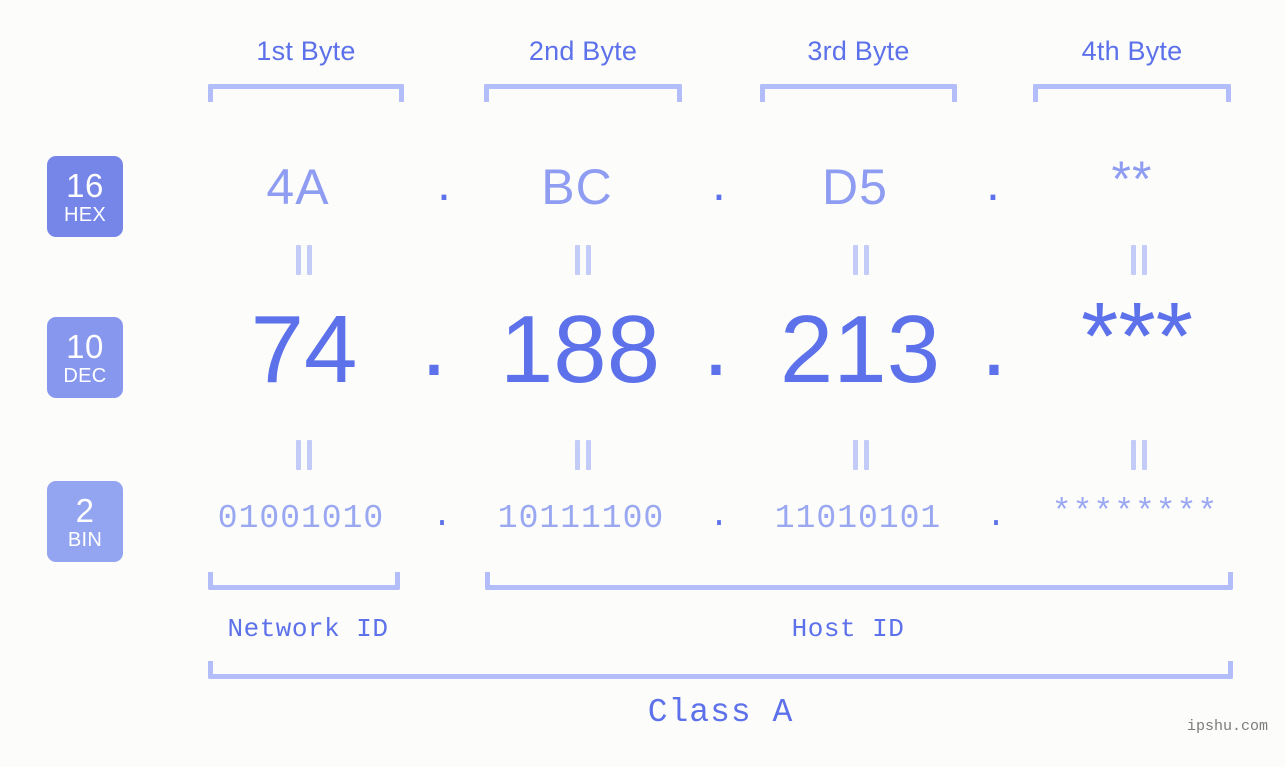 The width and height of the screenshot is (1285, 767). I want to click on bin-value-byte-4: ********, so click(1135, 512).